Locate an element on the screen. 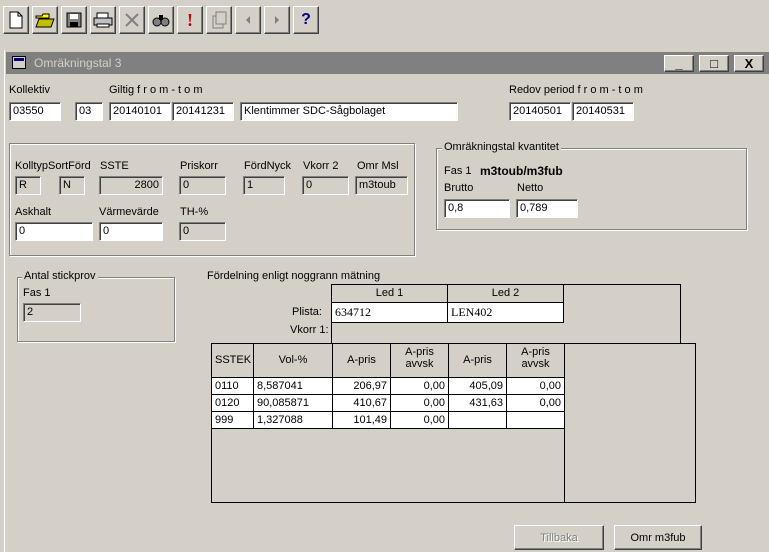 This screenshot has height=552, width=769. omr-m3fub-label: Omr m3fub is located at coordinates (658, 537).